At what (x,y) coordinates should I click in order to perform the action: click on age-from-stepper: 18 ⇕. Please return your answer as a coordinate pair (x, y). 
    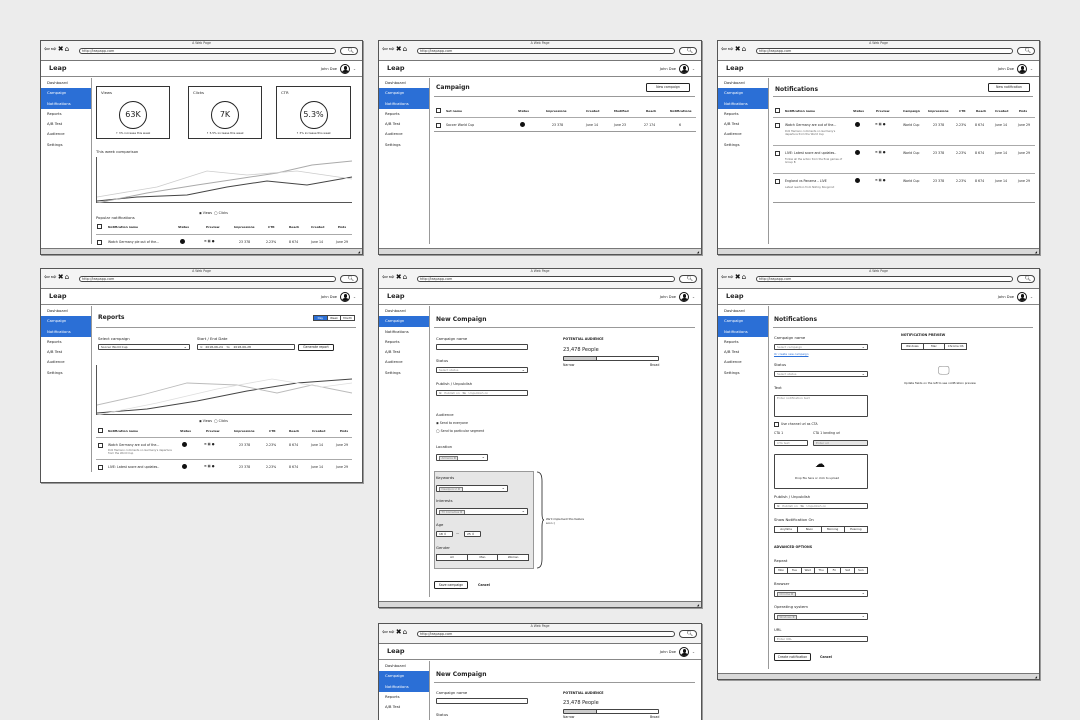
    Looking at the image, I should click on (444, 534).